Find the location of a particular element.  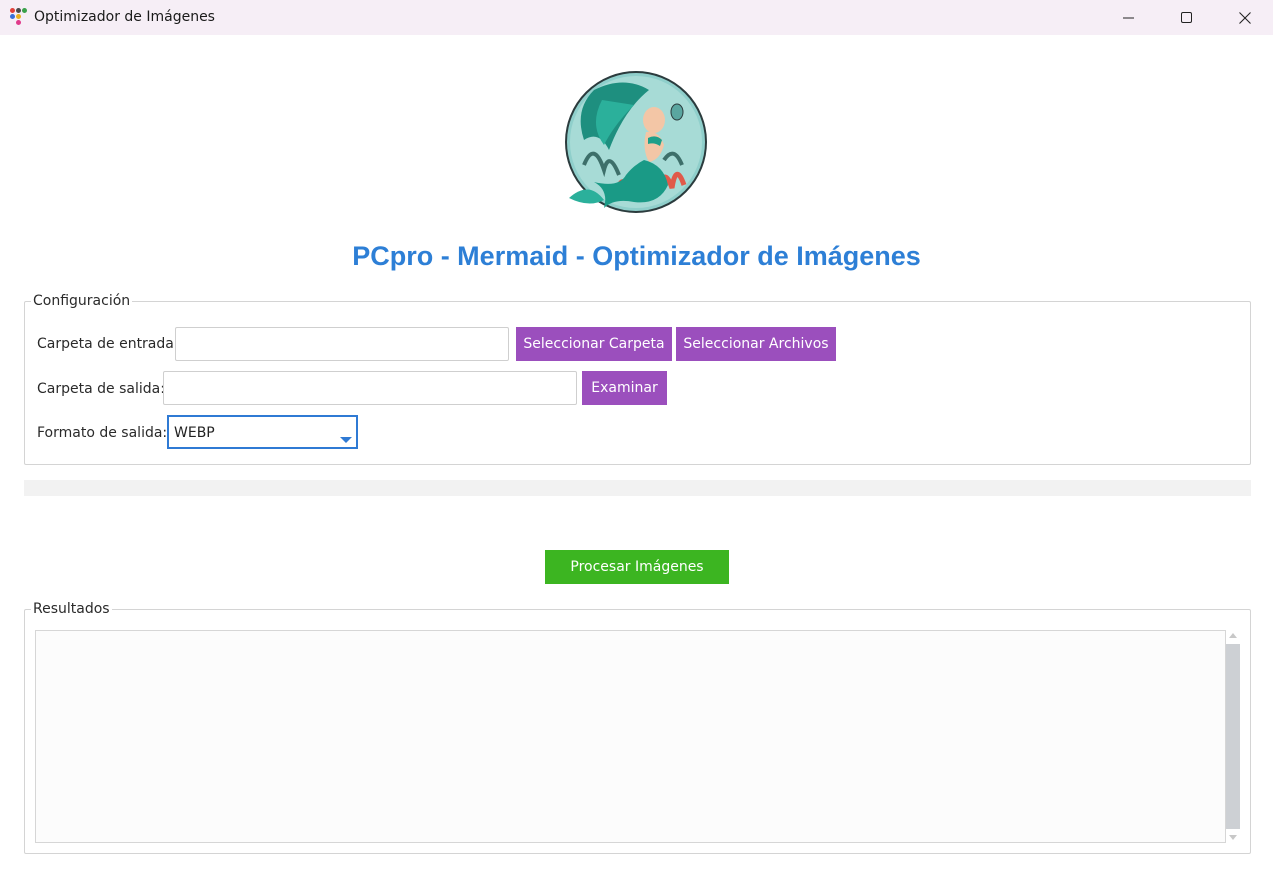

maximize-icon is located at coordinates (1186, 17).